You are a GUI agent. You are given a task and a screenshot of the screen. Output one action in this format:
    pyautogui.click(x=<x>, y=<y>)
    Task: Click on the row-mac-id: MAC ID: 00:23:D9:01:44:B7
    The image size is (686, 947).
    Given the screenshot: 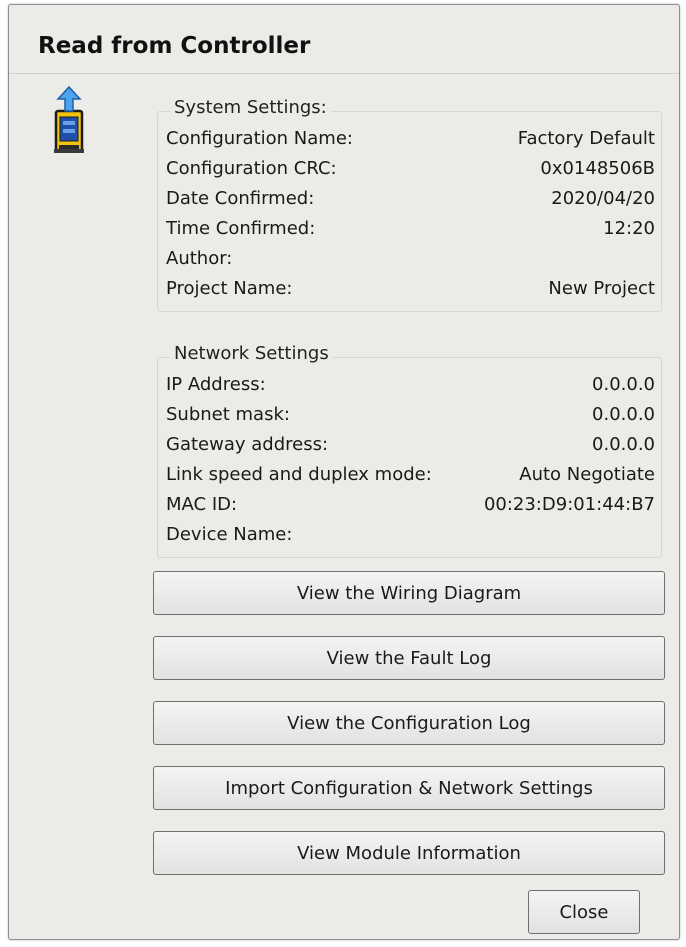 What is the action you would take?
    pyautogui.click(x=410, y=505)
    